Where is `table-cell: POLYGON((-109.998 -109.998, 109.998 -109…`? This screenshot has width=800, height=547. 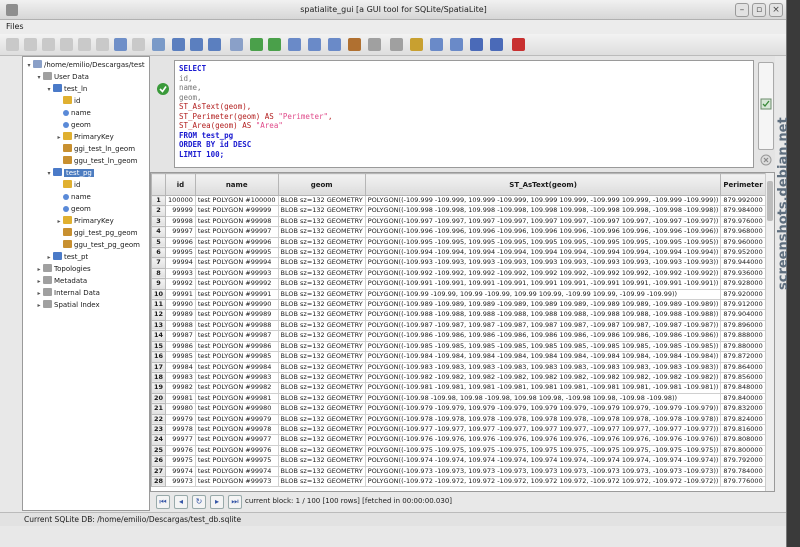 table-cell: POLYGON((-109.998 -109.998, 109.998 -109… is located at coordinates (543, 211).